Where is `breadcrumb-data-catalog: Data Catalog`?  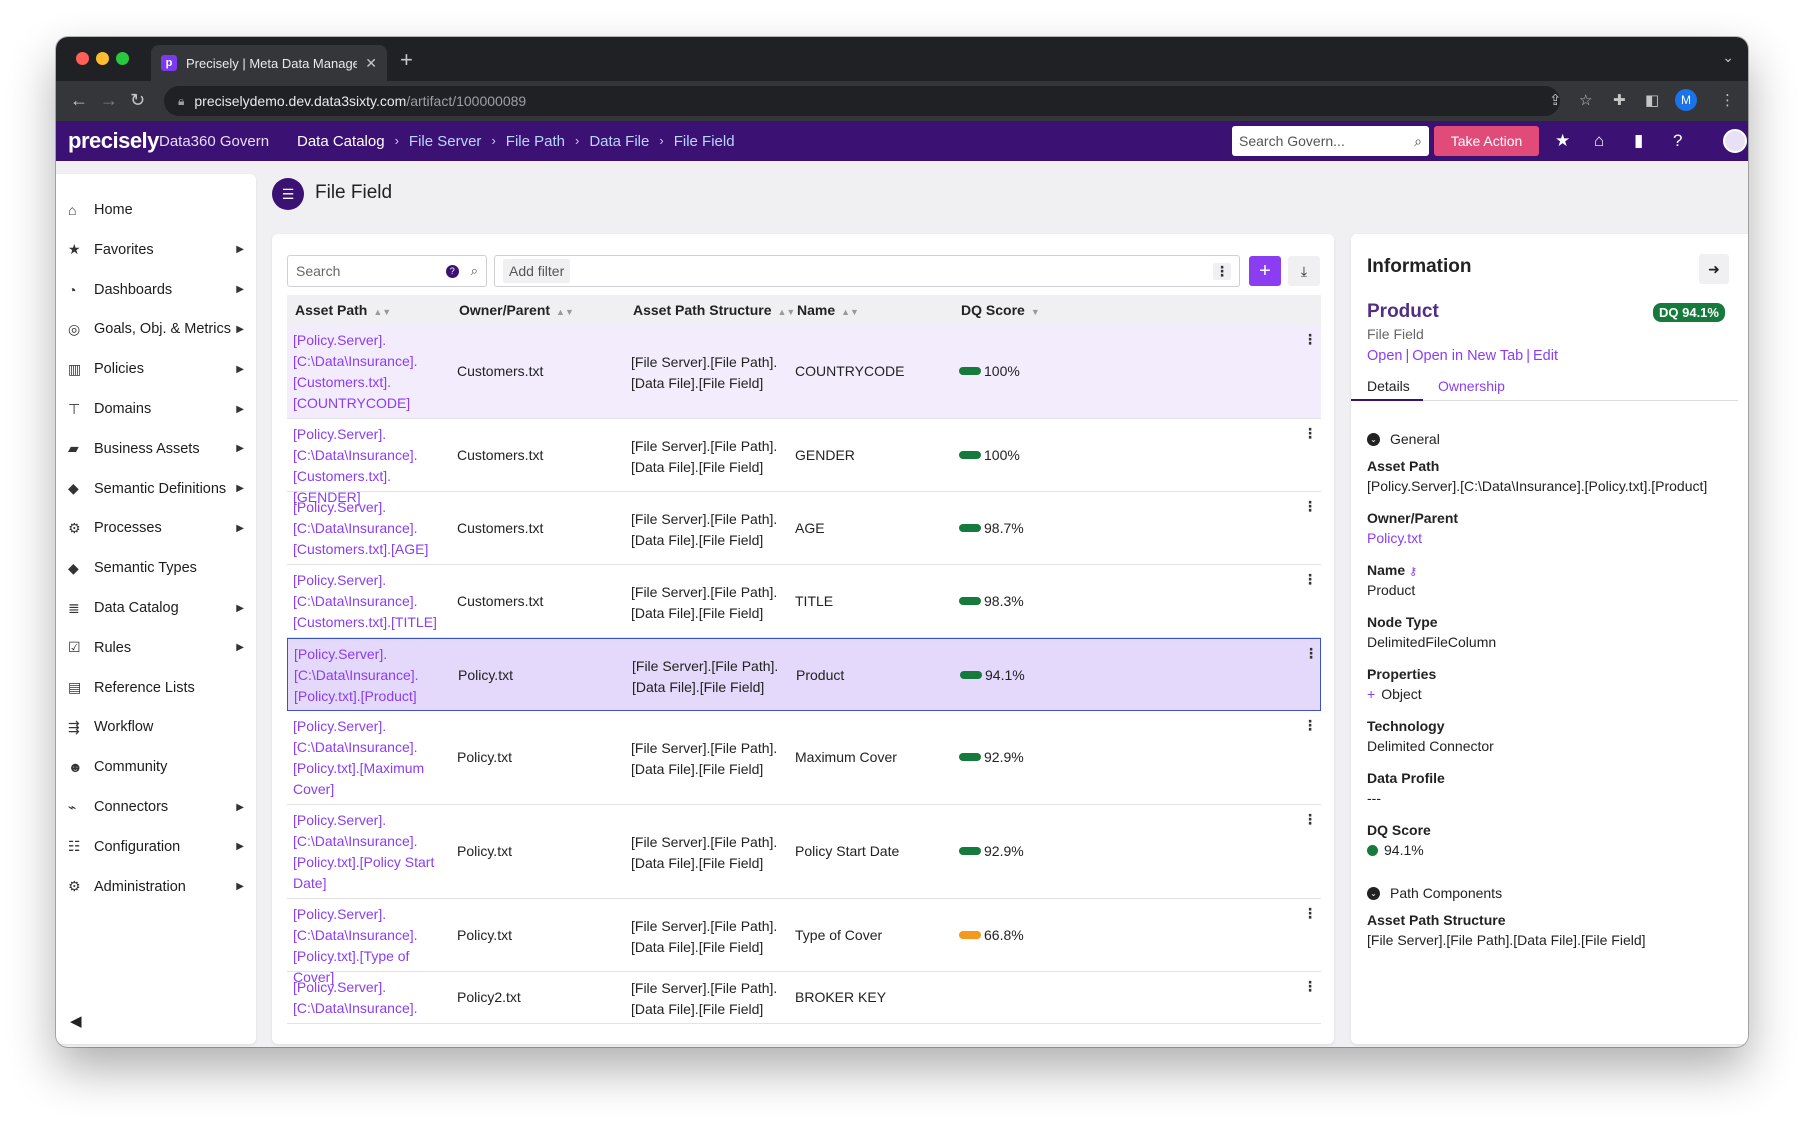 breadcrumb-data-catalog: Data Catalog is located at coordinates (341, 141).